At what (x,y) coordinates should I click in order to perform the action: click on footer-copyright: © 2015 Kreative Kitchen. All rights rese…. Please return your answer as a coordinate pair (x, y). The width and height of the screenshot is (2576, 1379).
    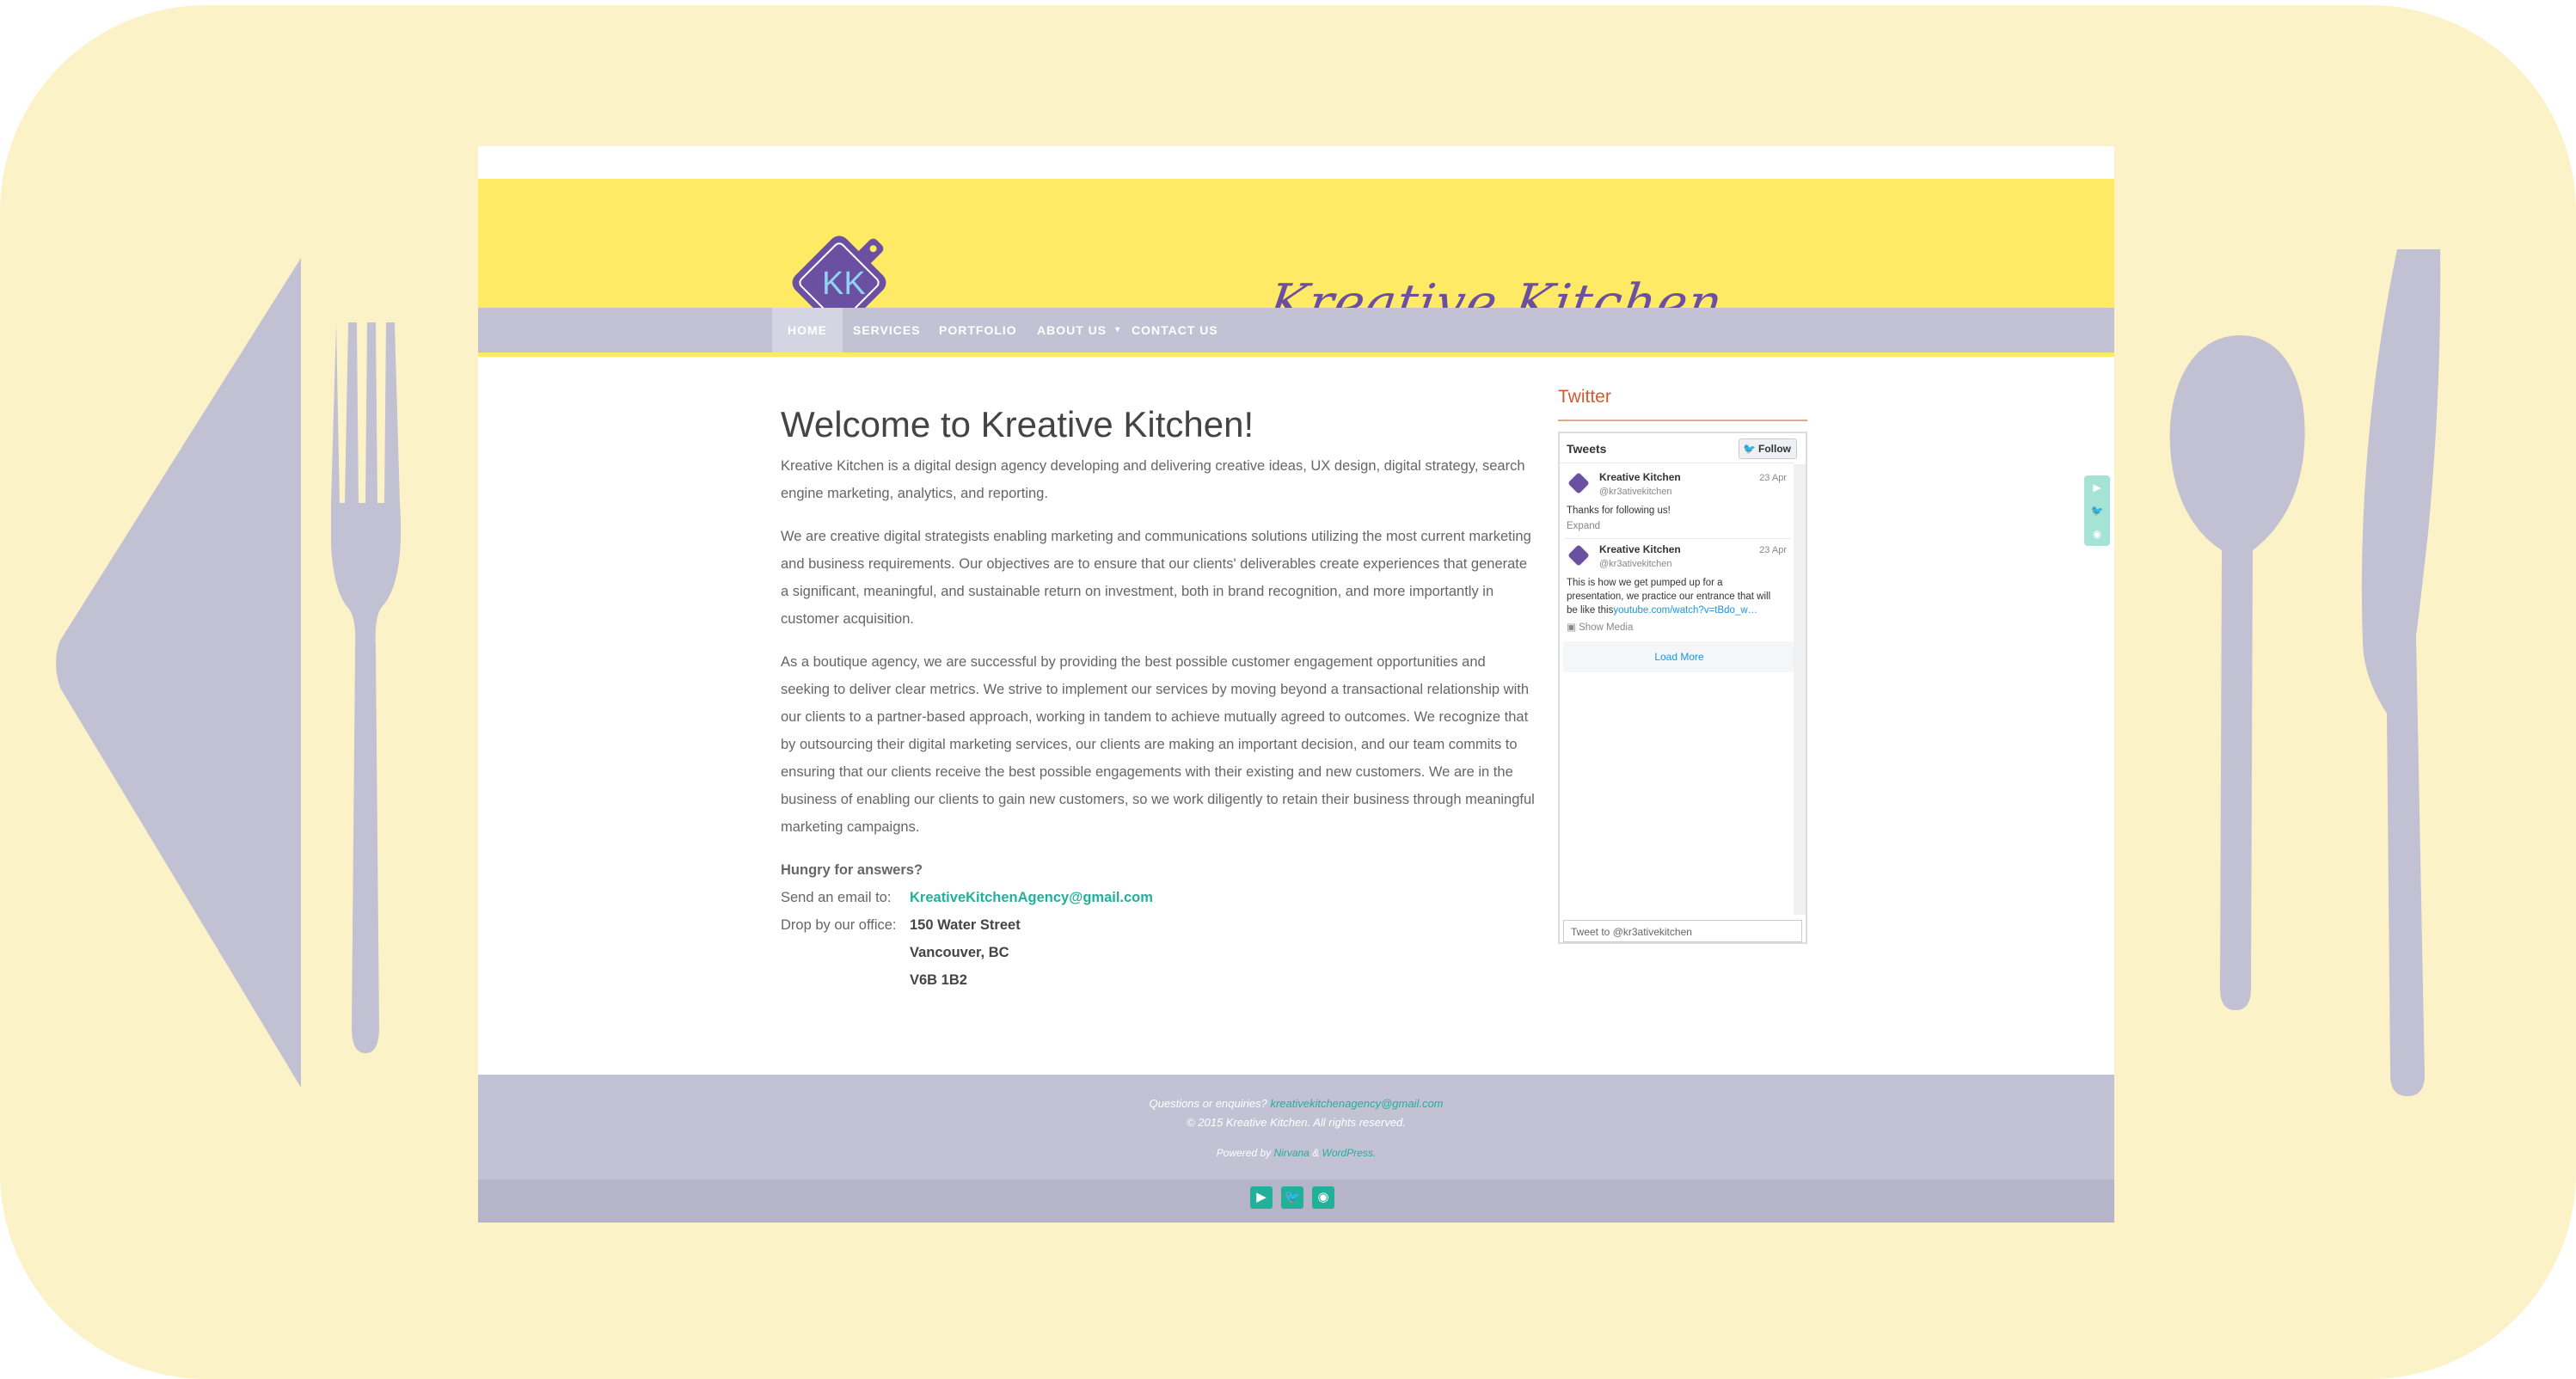
    Looking at the image, I should click on (1296, 1123).